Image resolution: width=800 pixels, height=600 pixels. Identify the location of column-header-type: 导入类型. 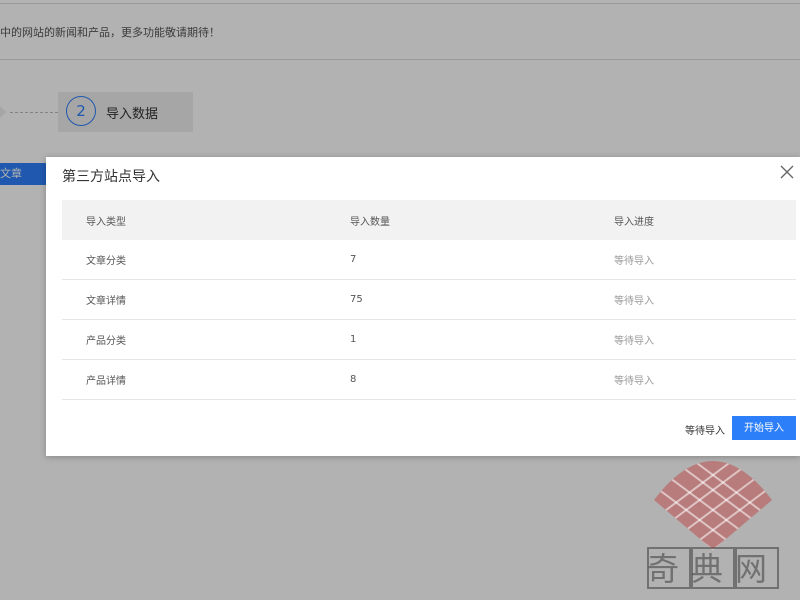
(194, 220).